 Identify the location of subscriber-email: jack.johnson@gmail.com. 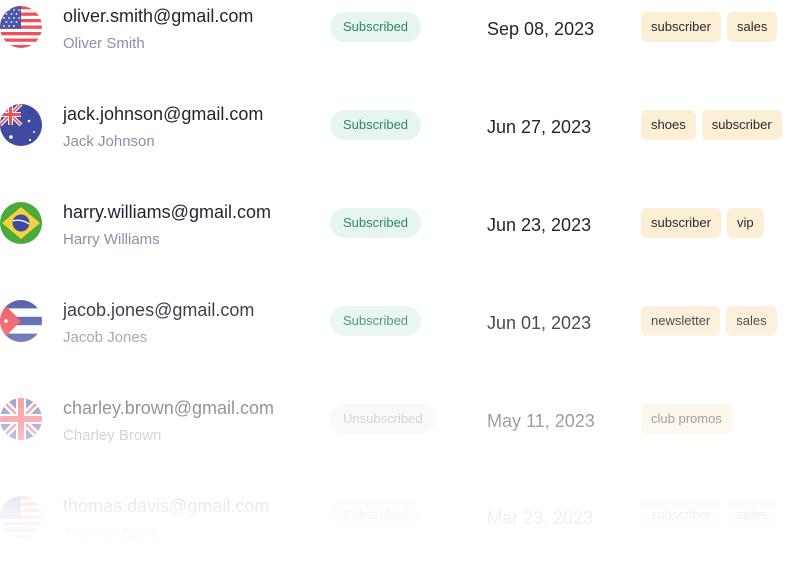
(163, 114).